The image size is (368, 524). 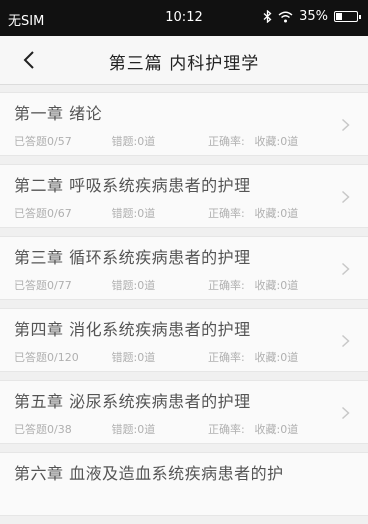 I want to click on status-right-group: 35%, so click(x=312, y=16).